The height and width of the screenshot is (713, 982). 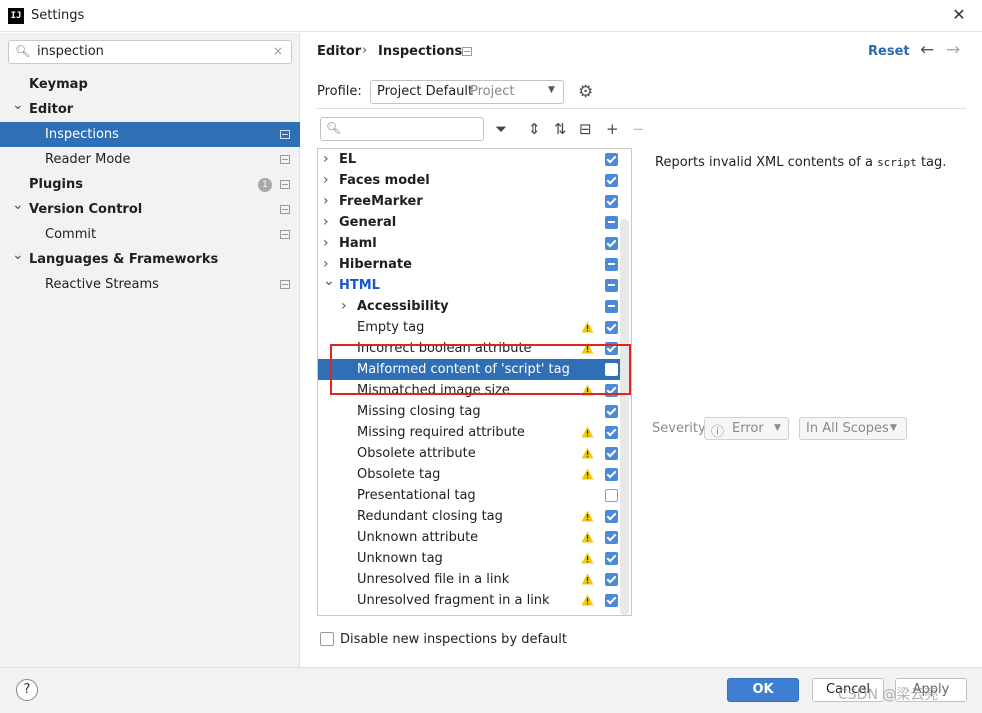 I want to click on tree-row-unresolved-file-in-a-link: Unresolved file in a link, so click(x=474, y=579).